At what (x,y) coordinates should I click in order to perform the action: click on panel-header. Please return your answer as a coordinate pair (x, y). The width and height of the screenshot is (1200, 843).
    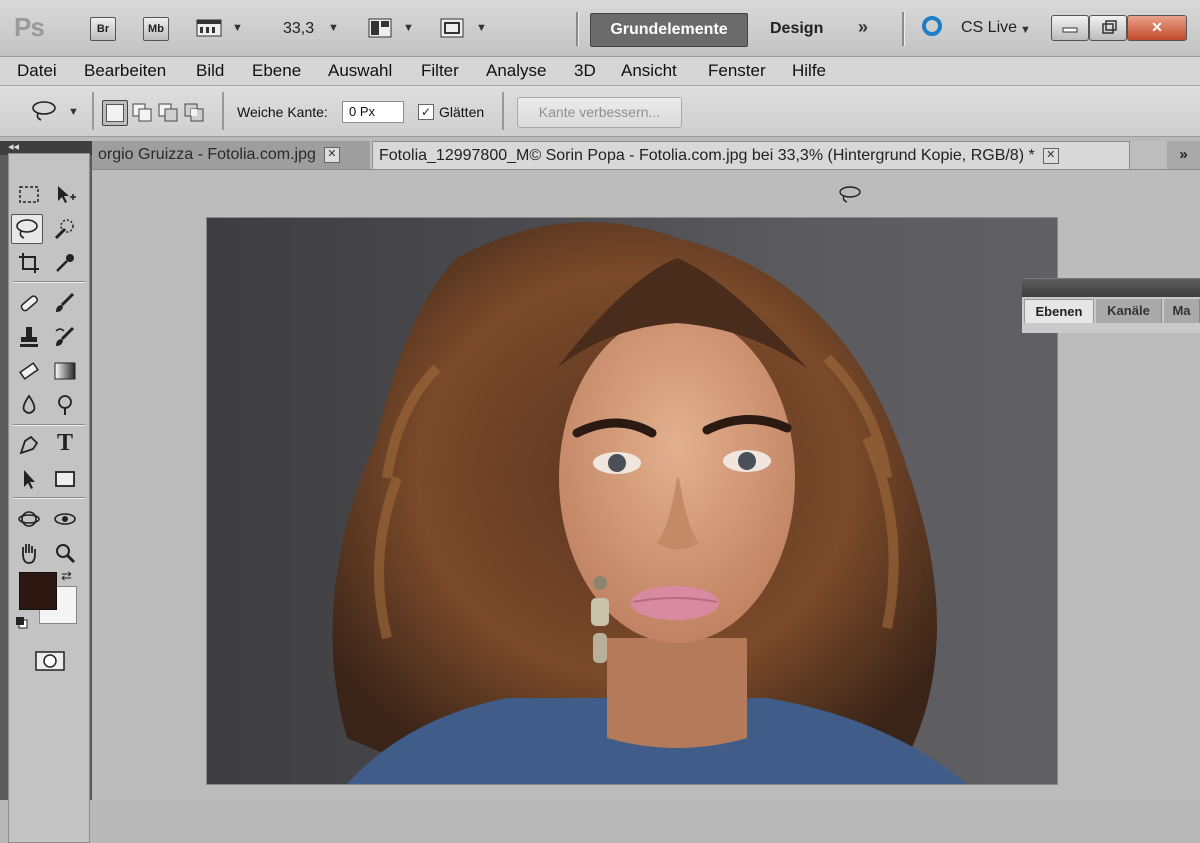
    Looking at the image, I should click on (1111, 288).